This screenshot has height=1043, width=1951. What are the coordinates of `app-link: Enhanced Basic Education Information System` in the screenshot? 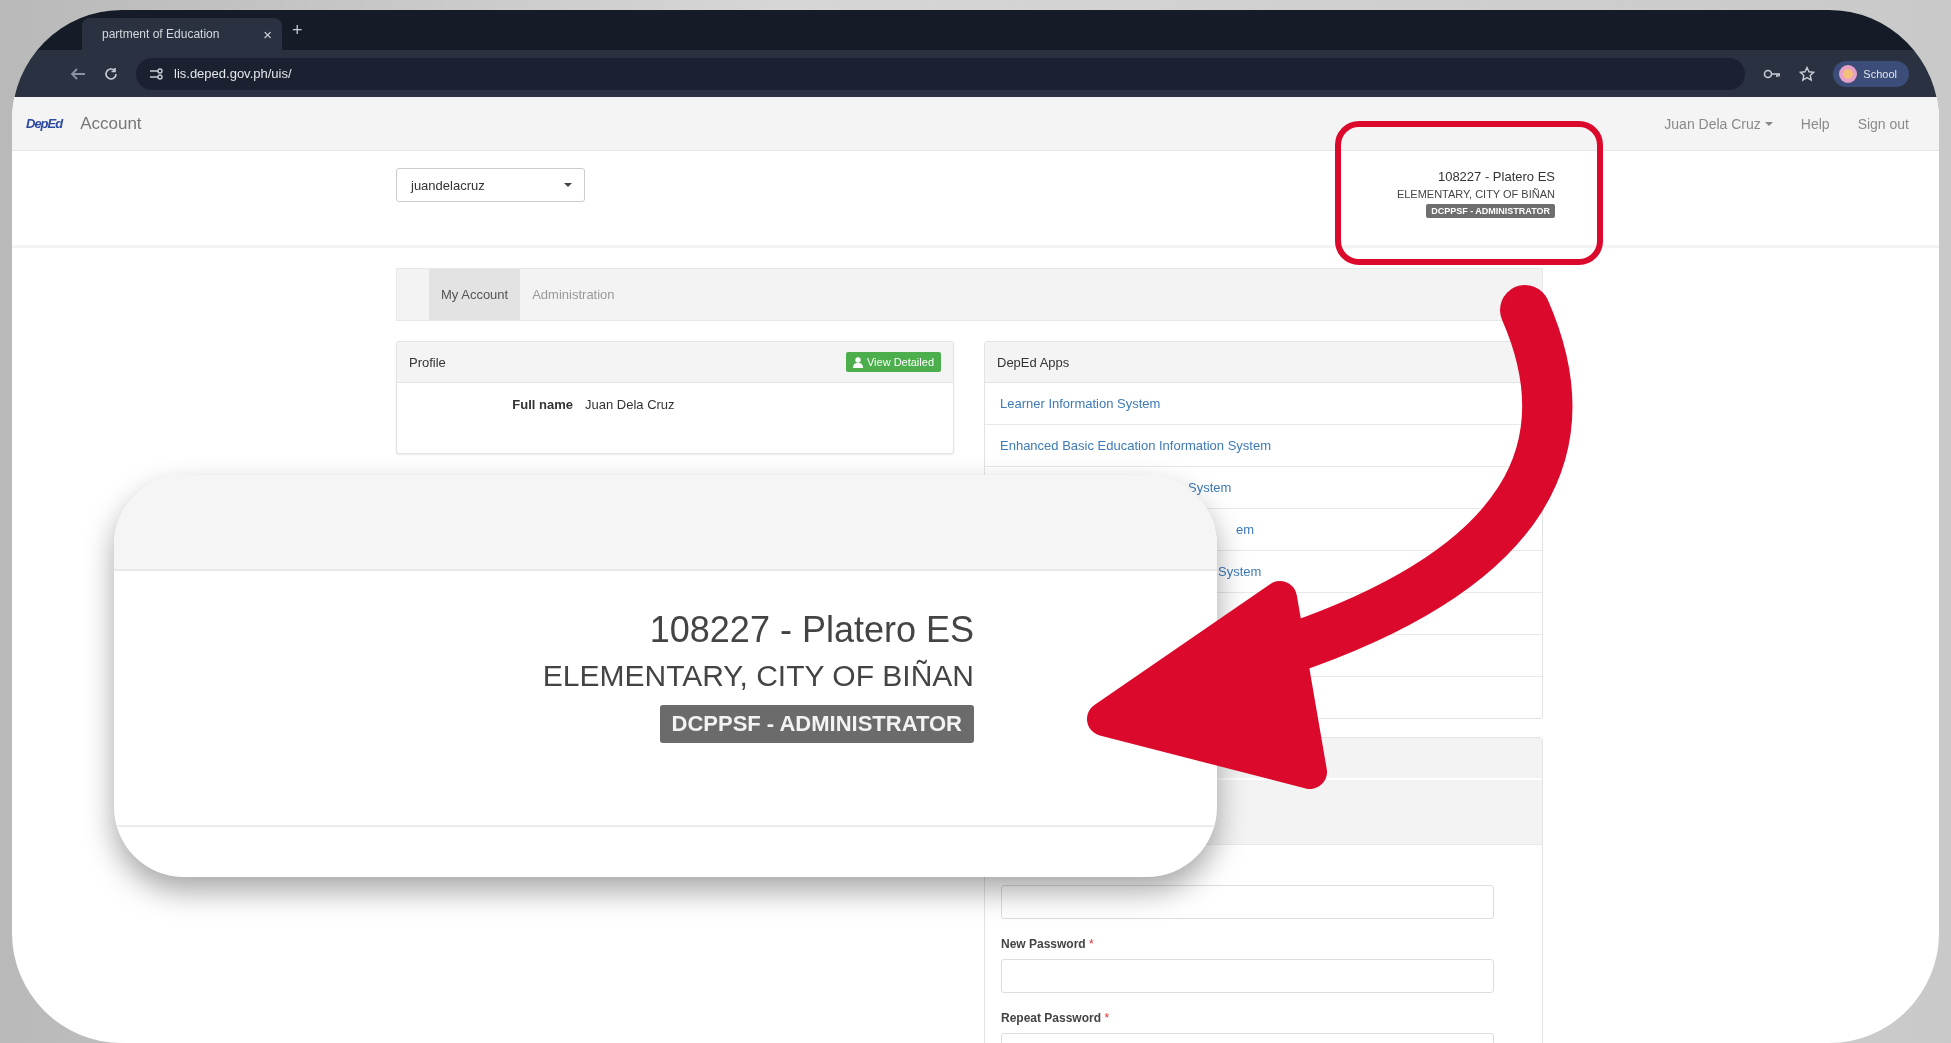 It's located at (1135, 445).